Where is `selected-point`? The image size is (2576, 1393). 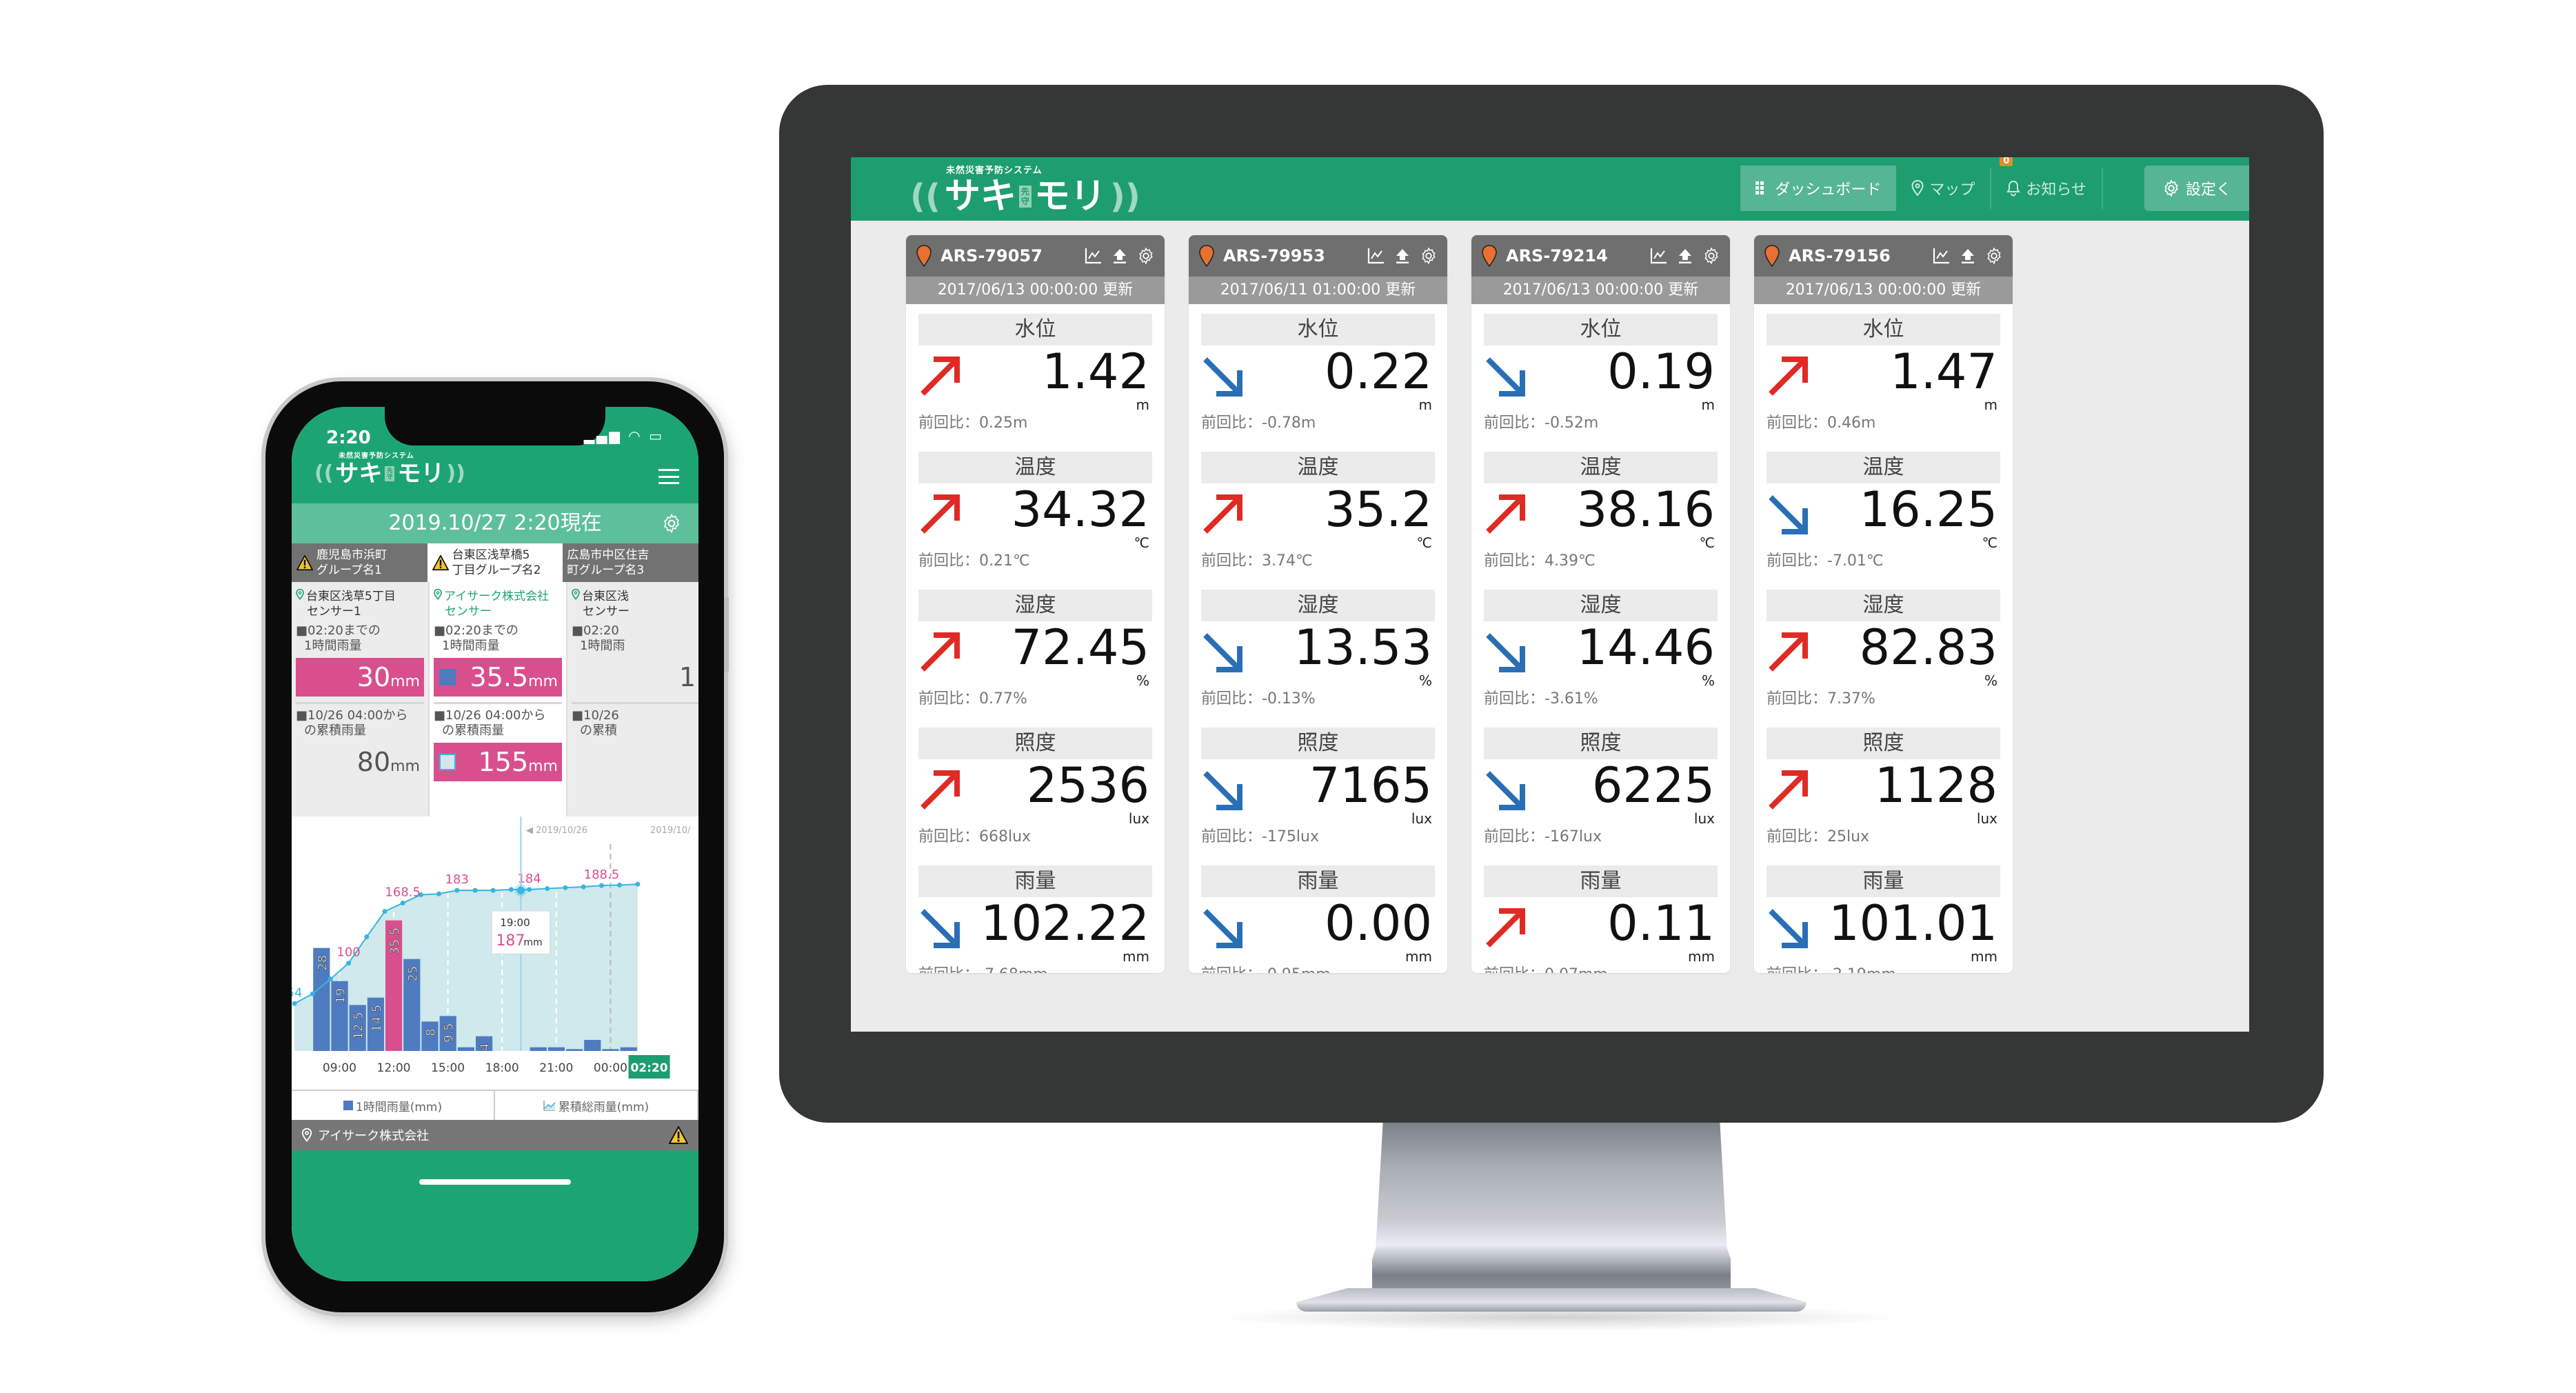 selected-point is located at coordinates (520, 890).